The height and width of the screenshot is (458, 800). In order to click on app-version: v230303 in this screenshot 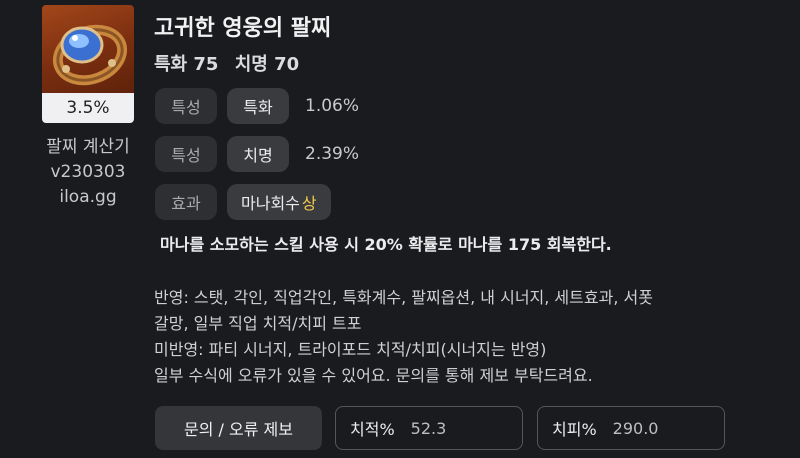, I will do `click(88, 172)`.